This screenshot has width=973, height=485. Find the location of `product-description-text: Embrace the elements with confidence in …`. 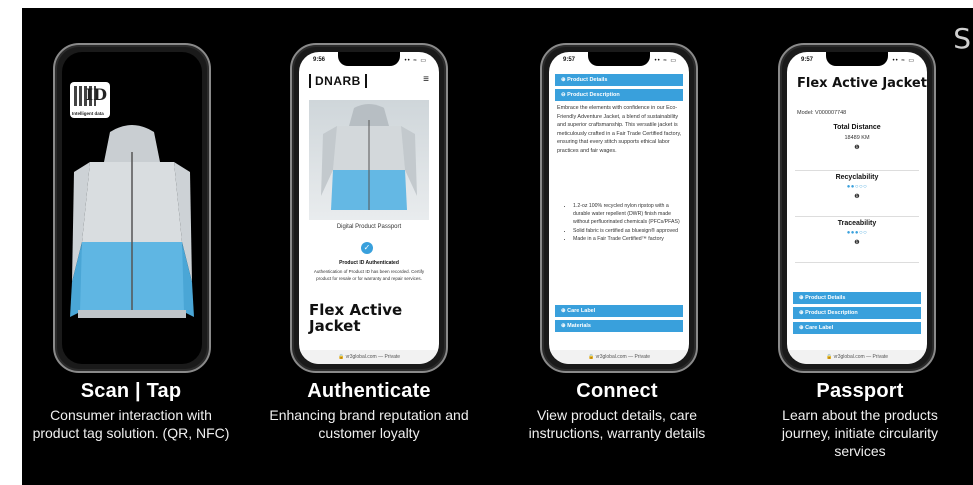

product-description-text: Embrace the elements with confidence in … is located at coordinates (619, 129).